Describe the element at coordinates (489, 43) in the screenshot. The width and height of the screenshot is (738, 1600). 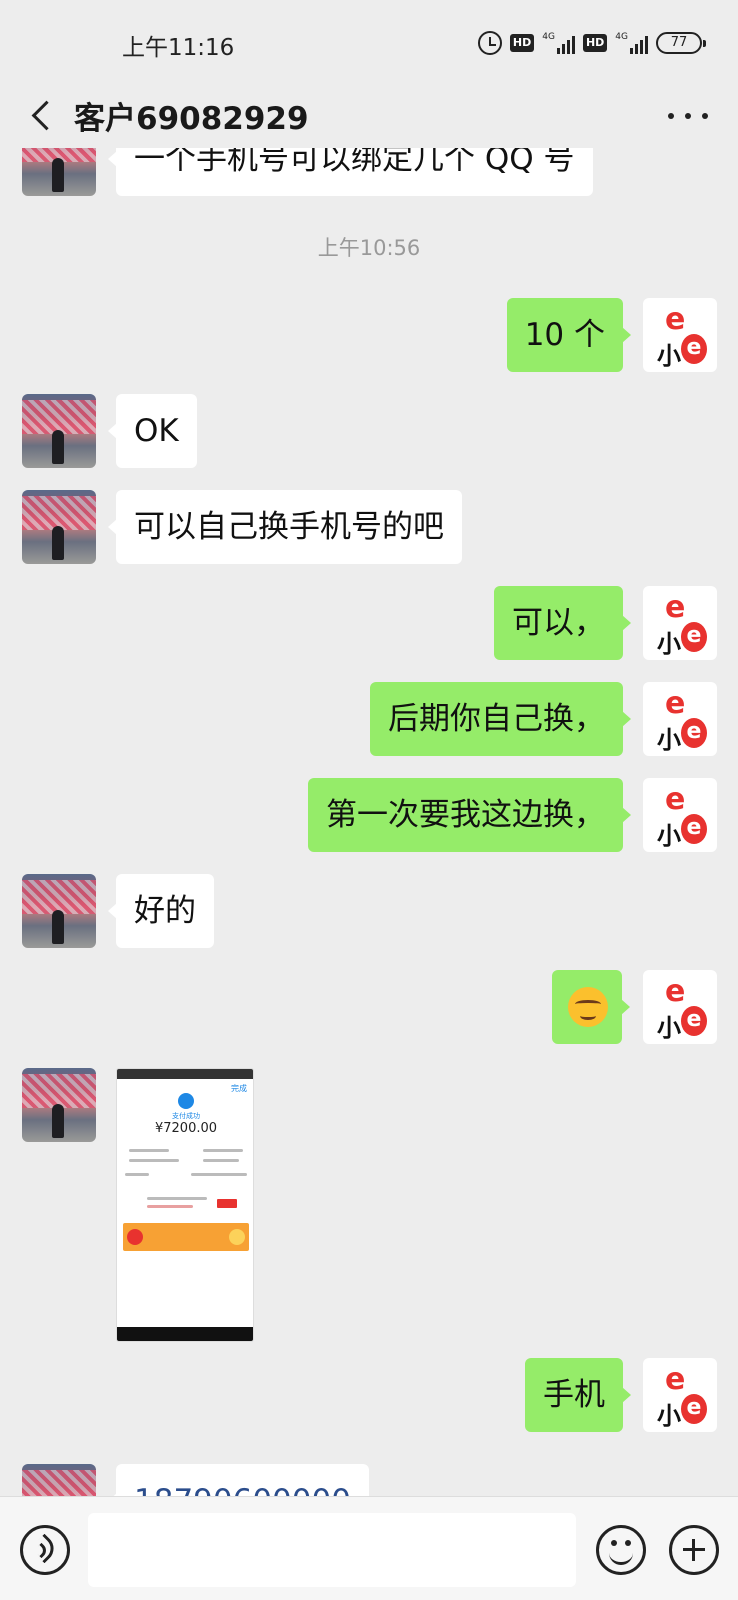
I see `alarm-icon` at that location.